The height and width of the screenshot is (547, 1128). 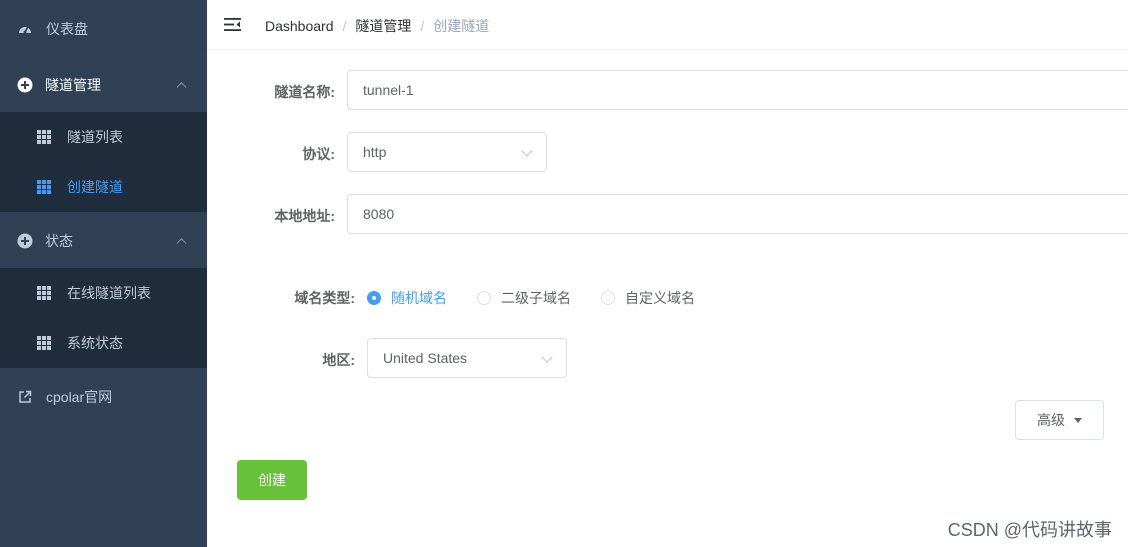 I want to click on radio-subdomain: 二级子域名, so click(x=524, y=298).